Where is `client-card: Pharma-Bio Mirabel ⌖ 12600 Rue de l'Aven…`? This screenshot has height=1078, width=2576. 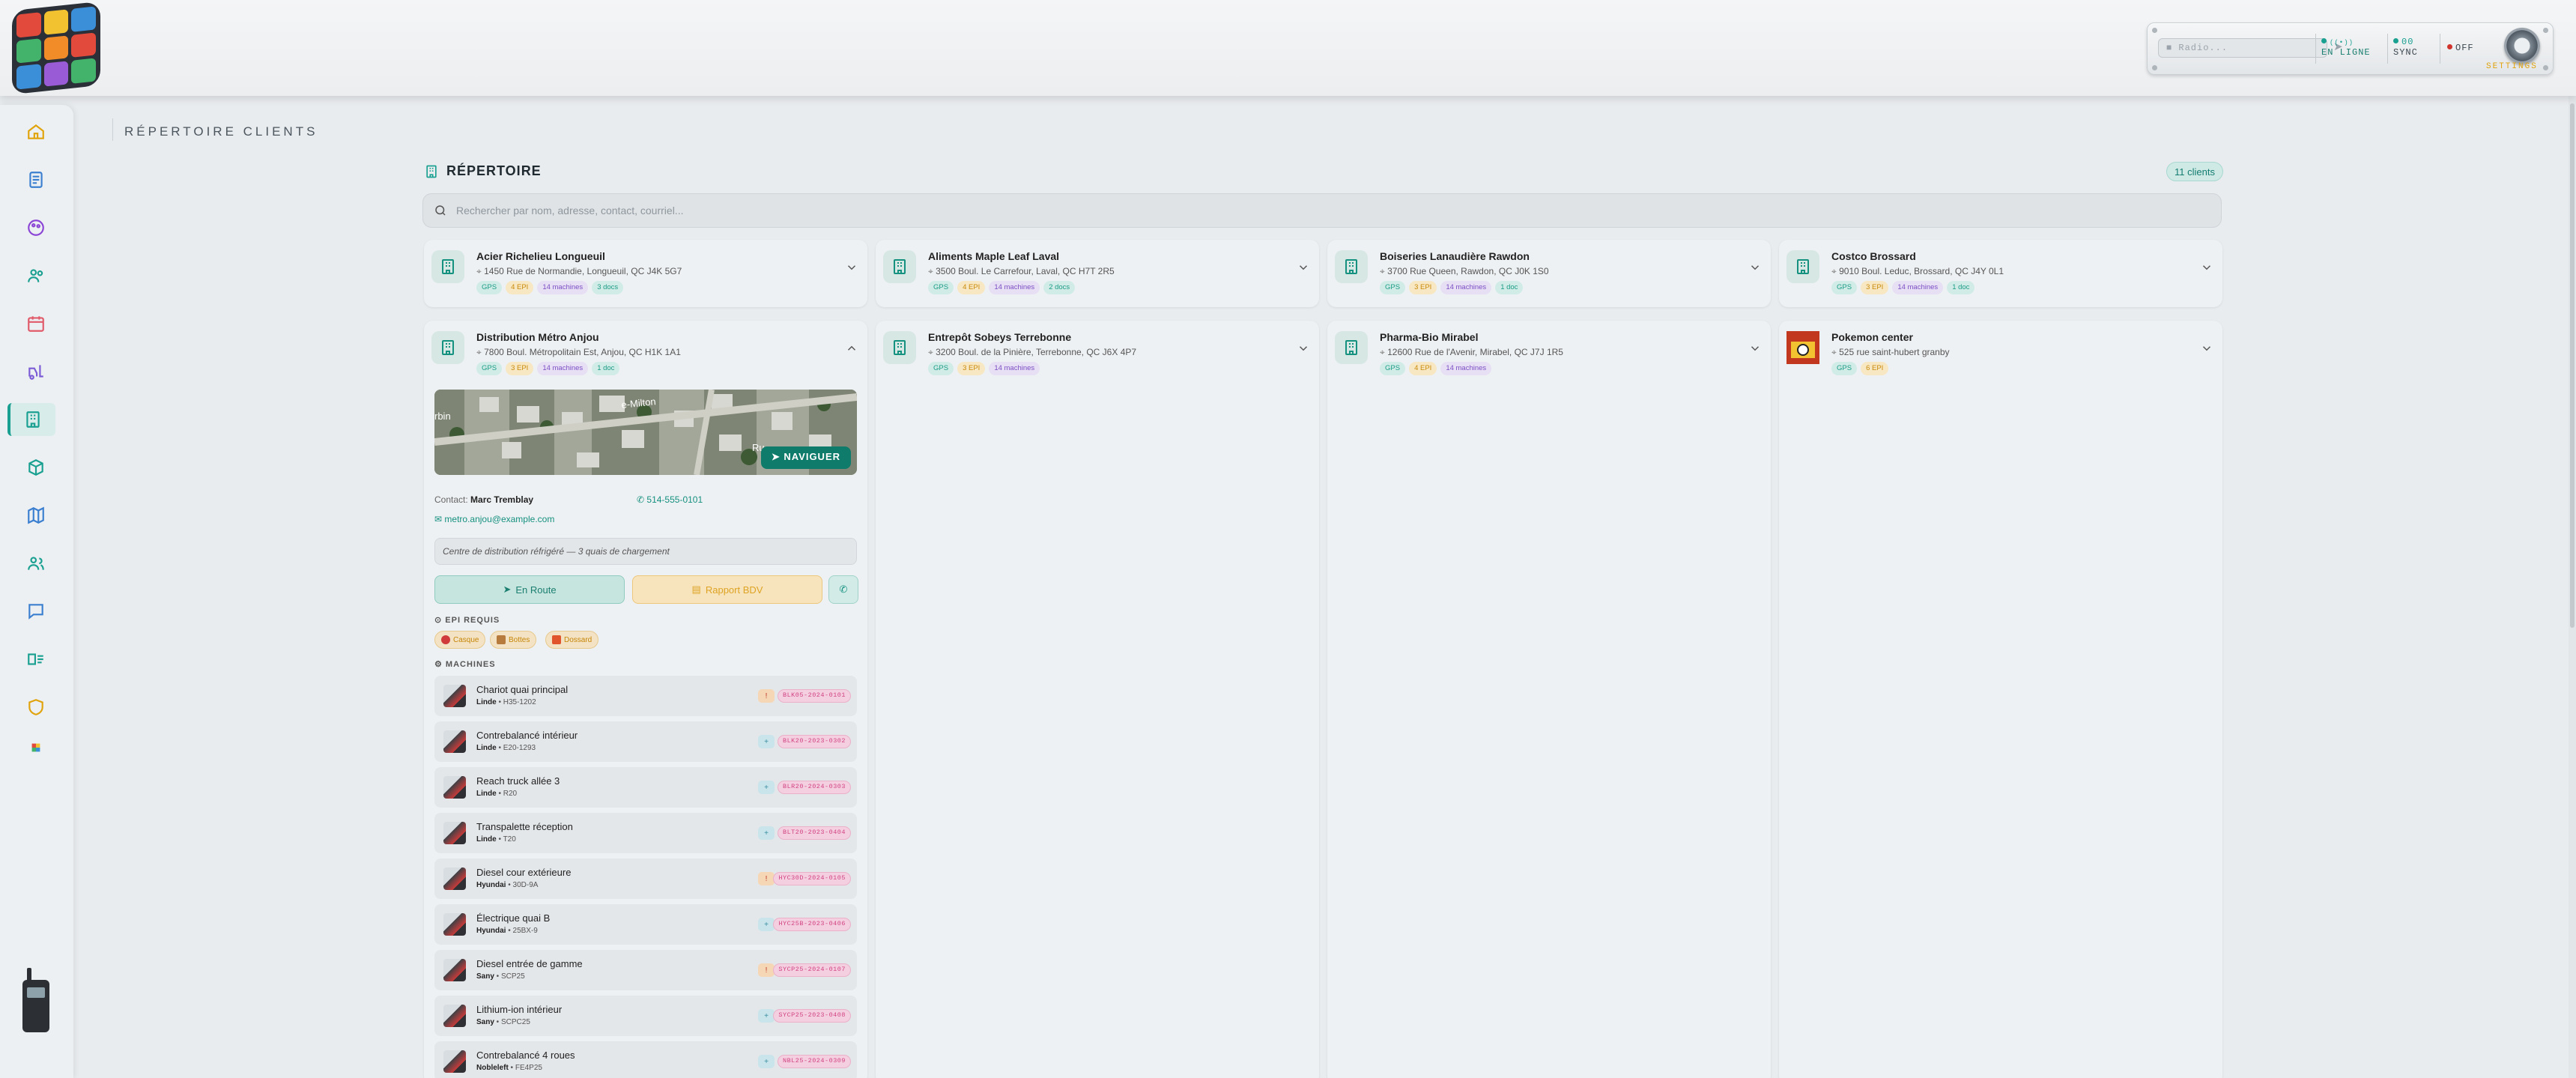
client-card: Pharma-Bio Mirabel ⌖ 12600 Rue de l'Aven… is located at coordinates (1549, 699).